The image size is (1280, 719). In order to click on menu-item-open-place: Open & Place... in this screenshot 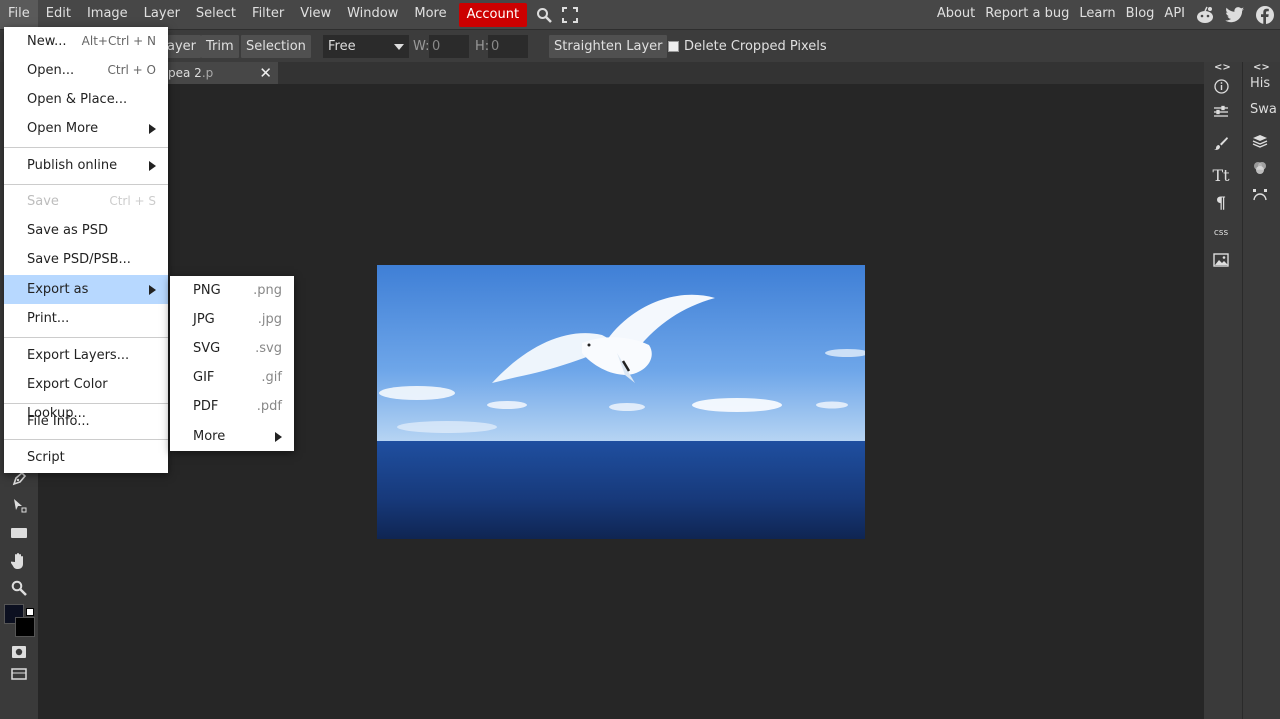, I will do `click(86, 99)`.